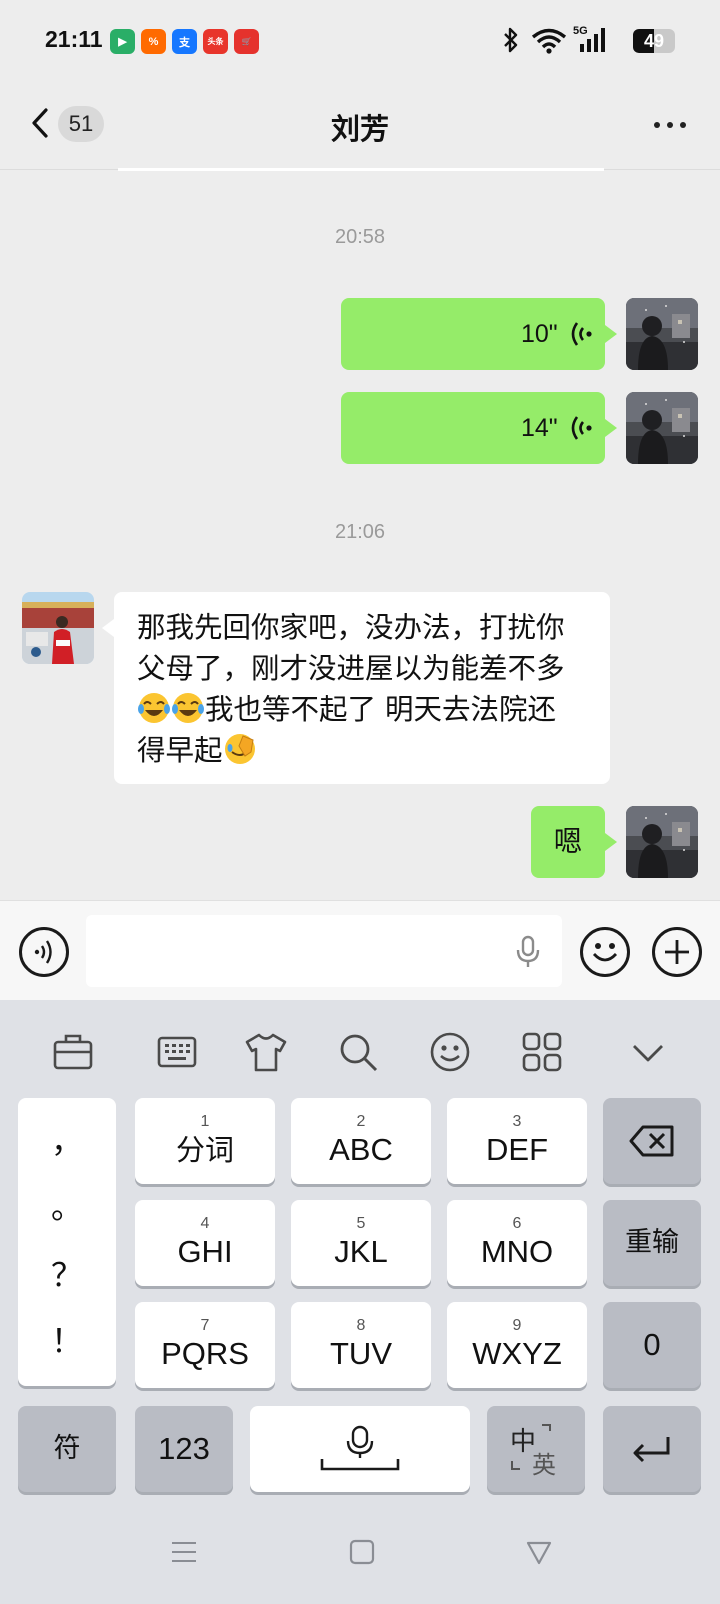 This screenshot has height=1604, width=720. Describe the element at coordinates (67, 1205) in the screenshot. I see `punct-period: 。` at that location.